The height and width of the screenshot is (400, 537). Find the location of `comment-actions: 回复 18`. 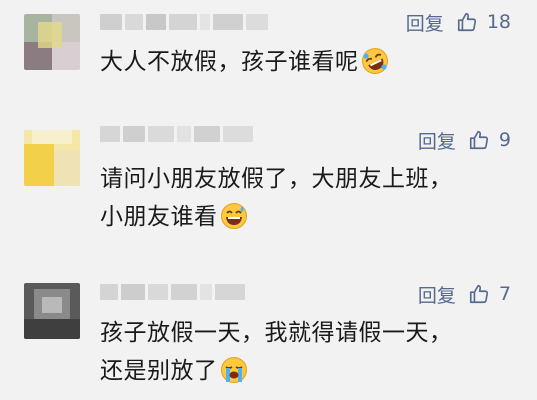

comment-actions: 回复 18 is located at coordinates (458, 22).